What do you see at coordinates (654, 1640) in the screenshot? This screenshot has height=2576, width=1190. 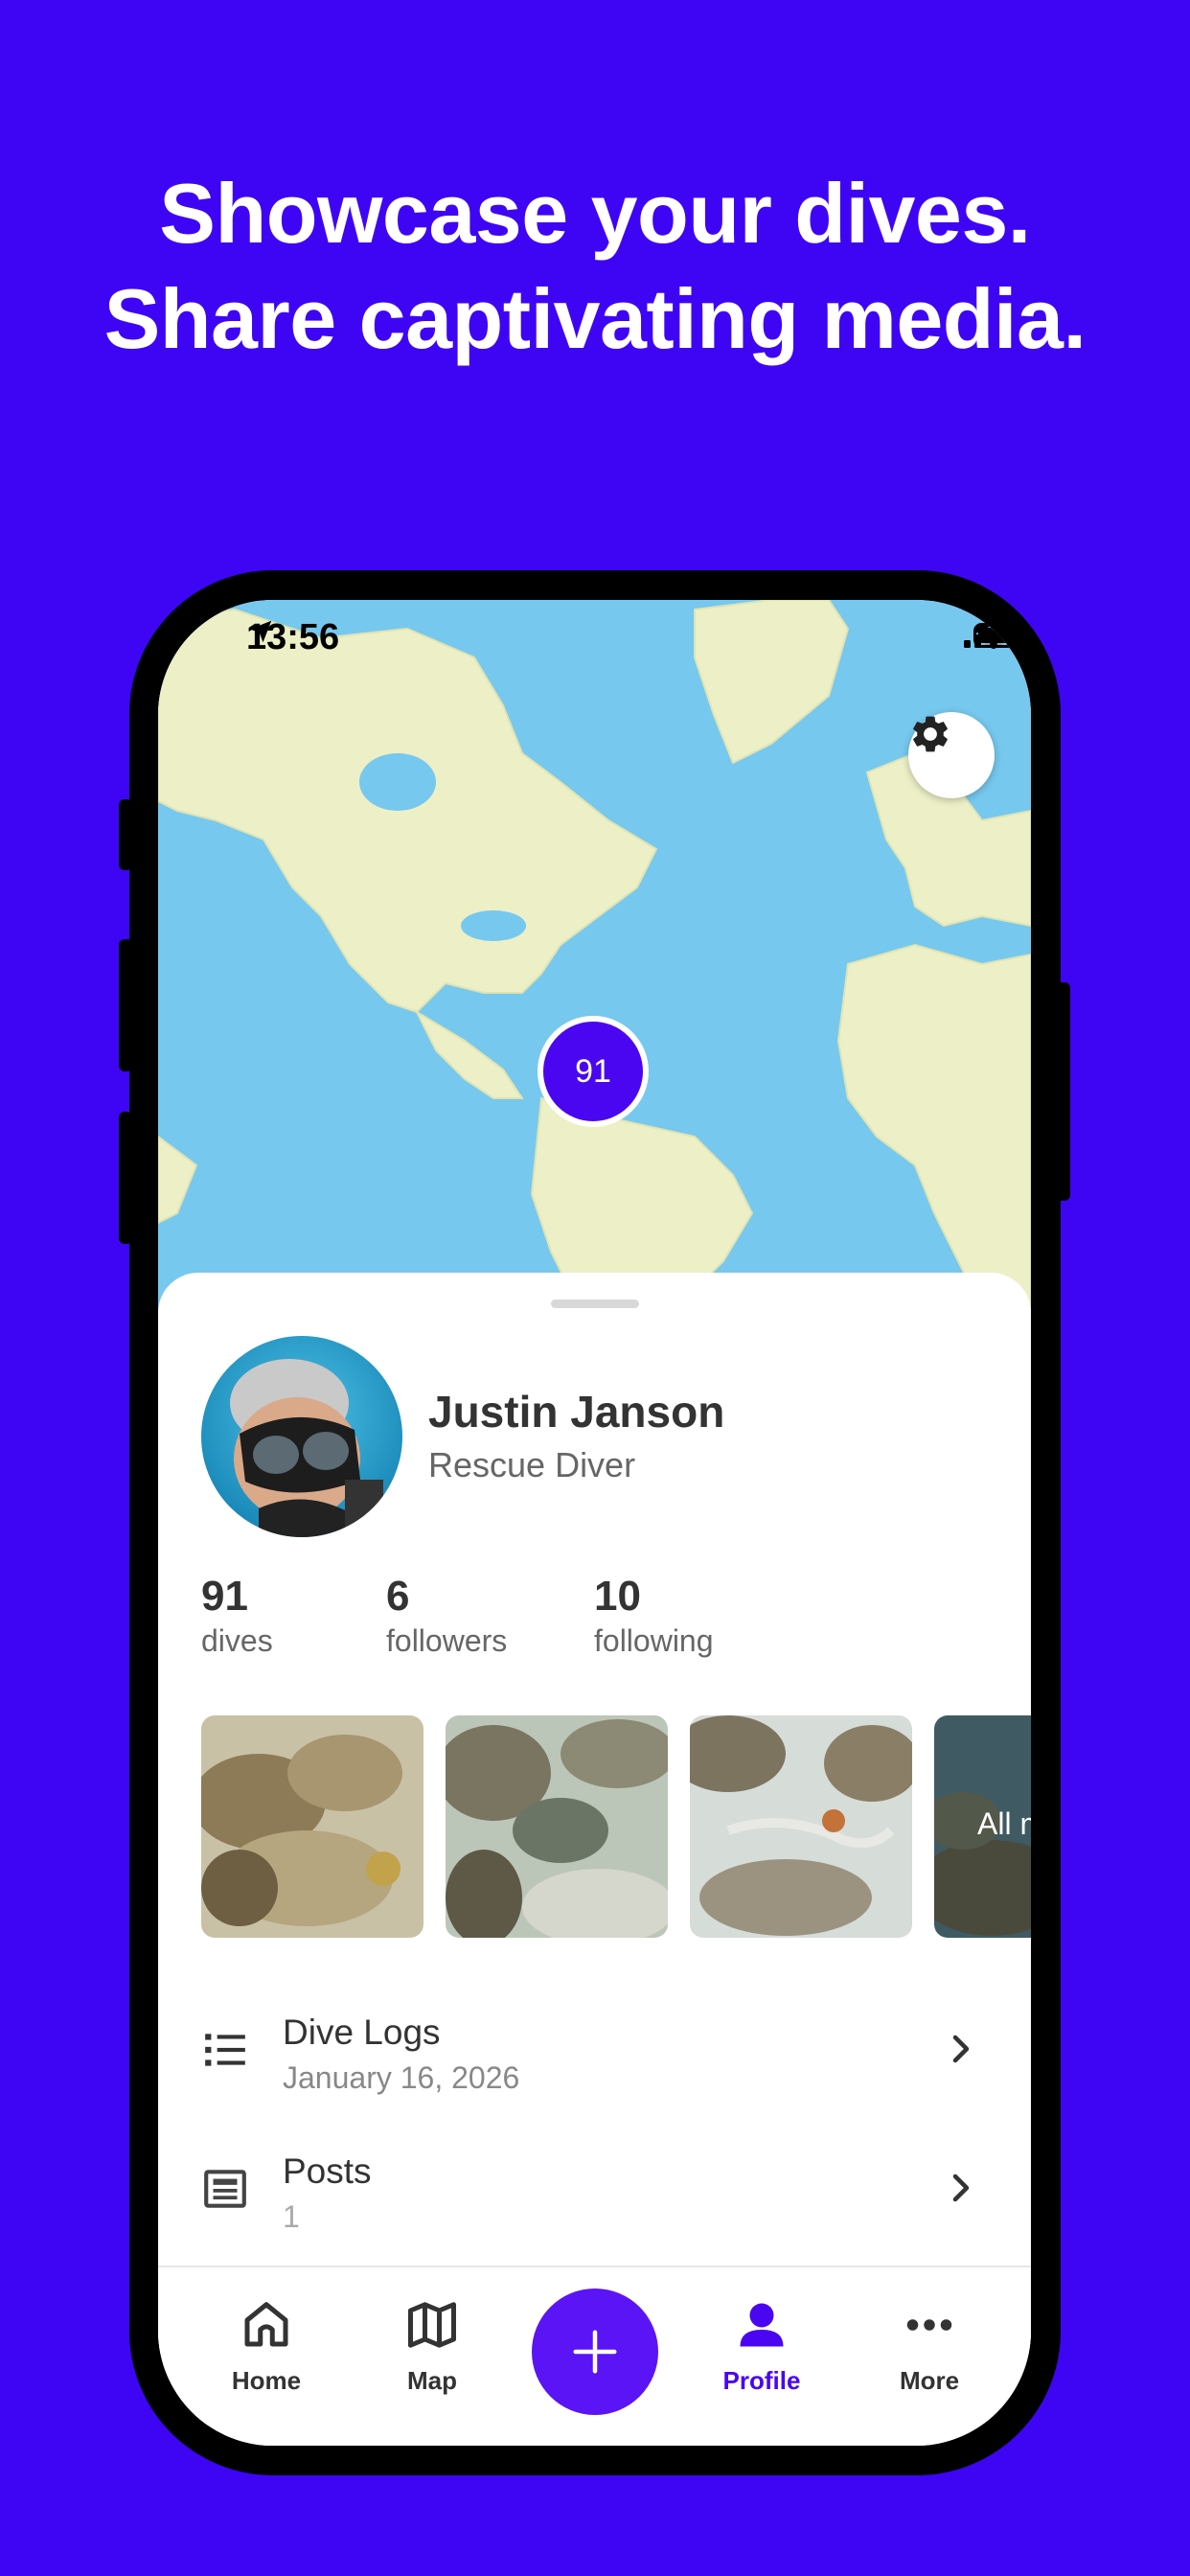 I see `stat-label: following` at bounding box center [654, 1640].